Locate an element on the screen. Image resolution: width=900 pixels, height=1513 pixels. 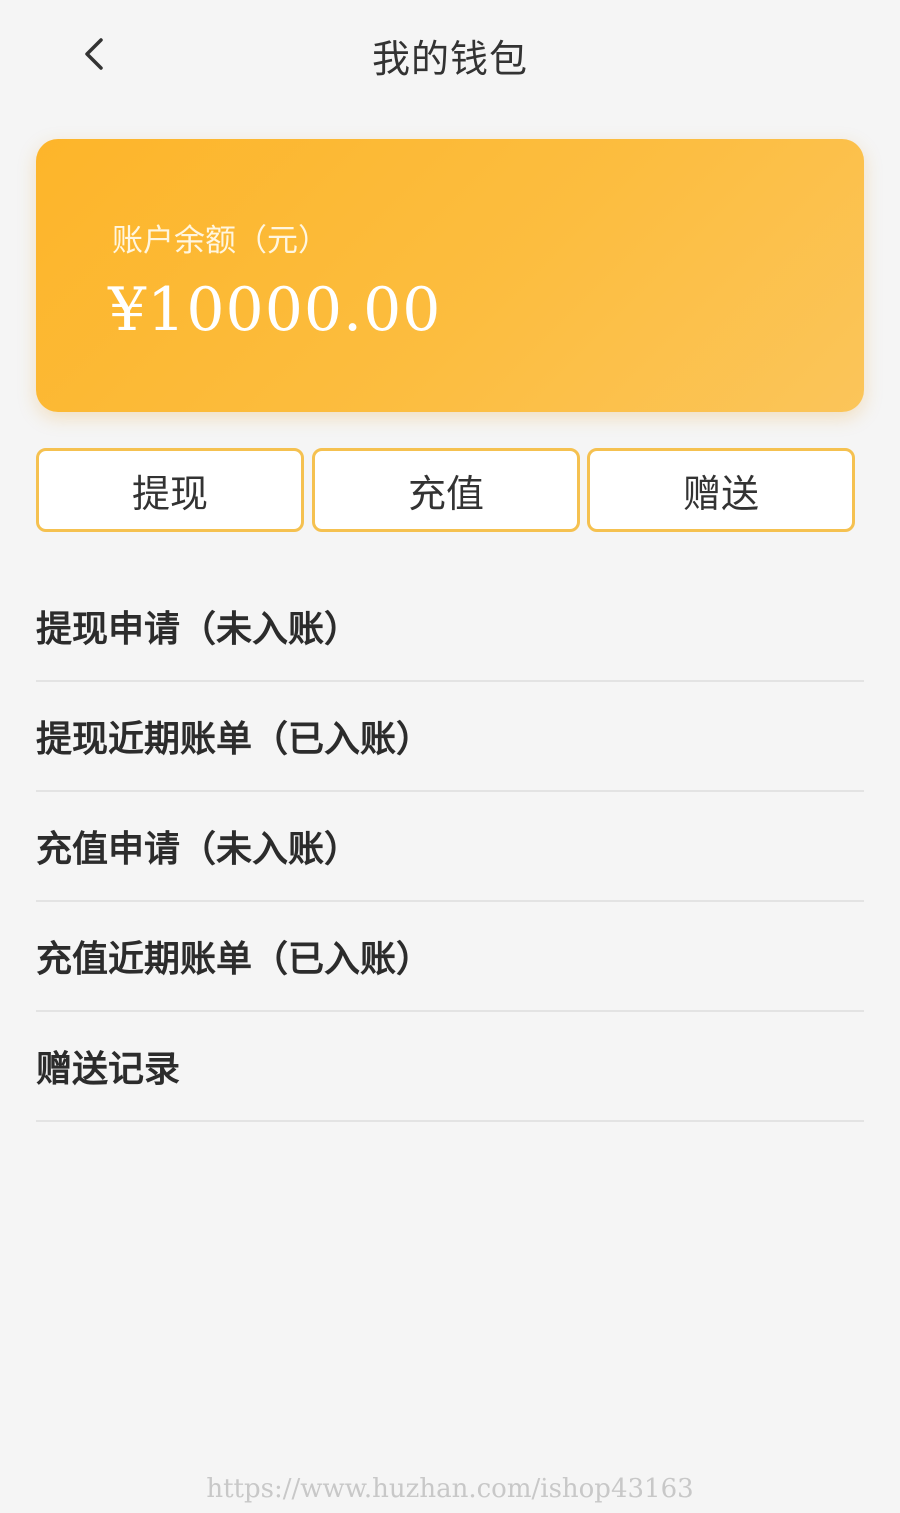
action-buttons: 提现 充值 赠送 is located at coordinates (449, 493).